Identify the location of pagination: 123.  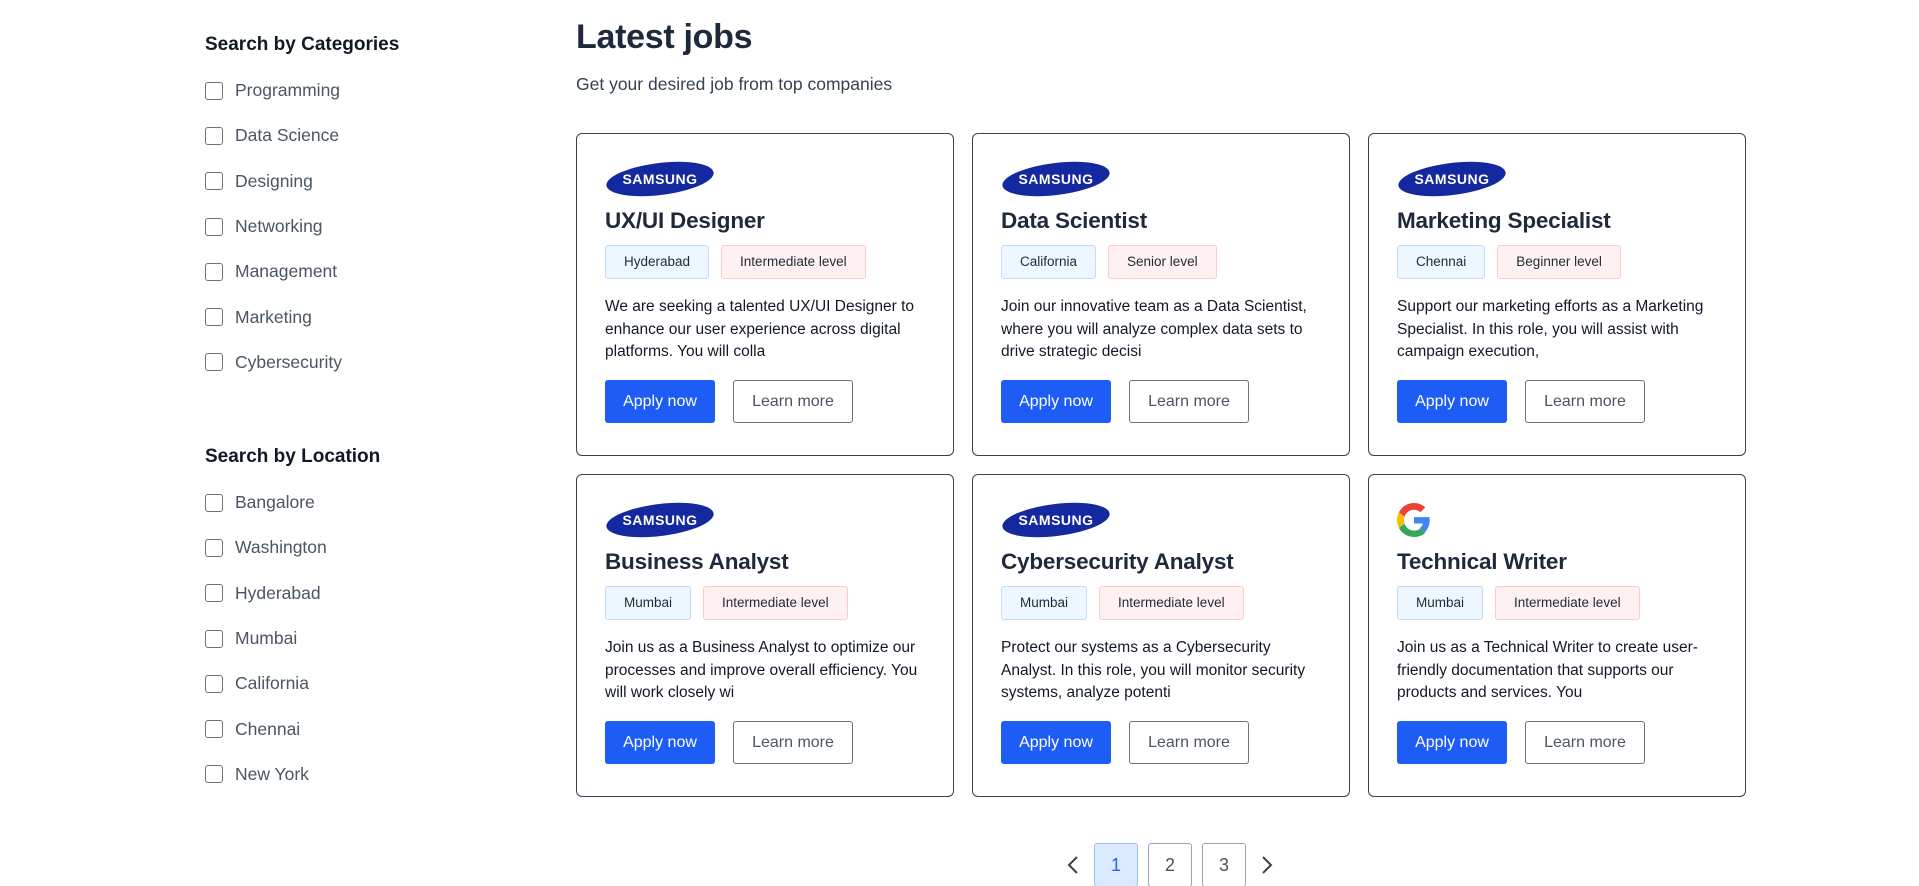
(1170, 864).